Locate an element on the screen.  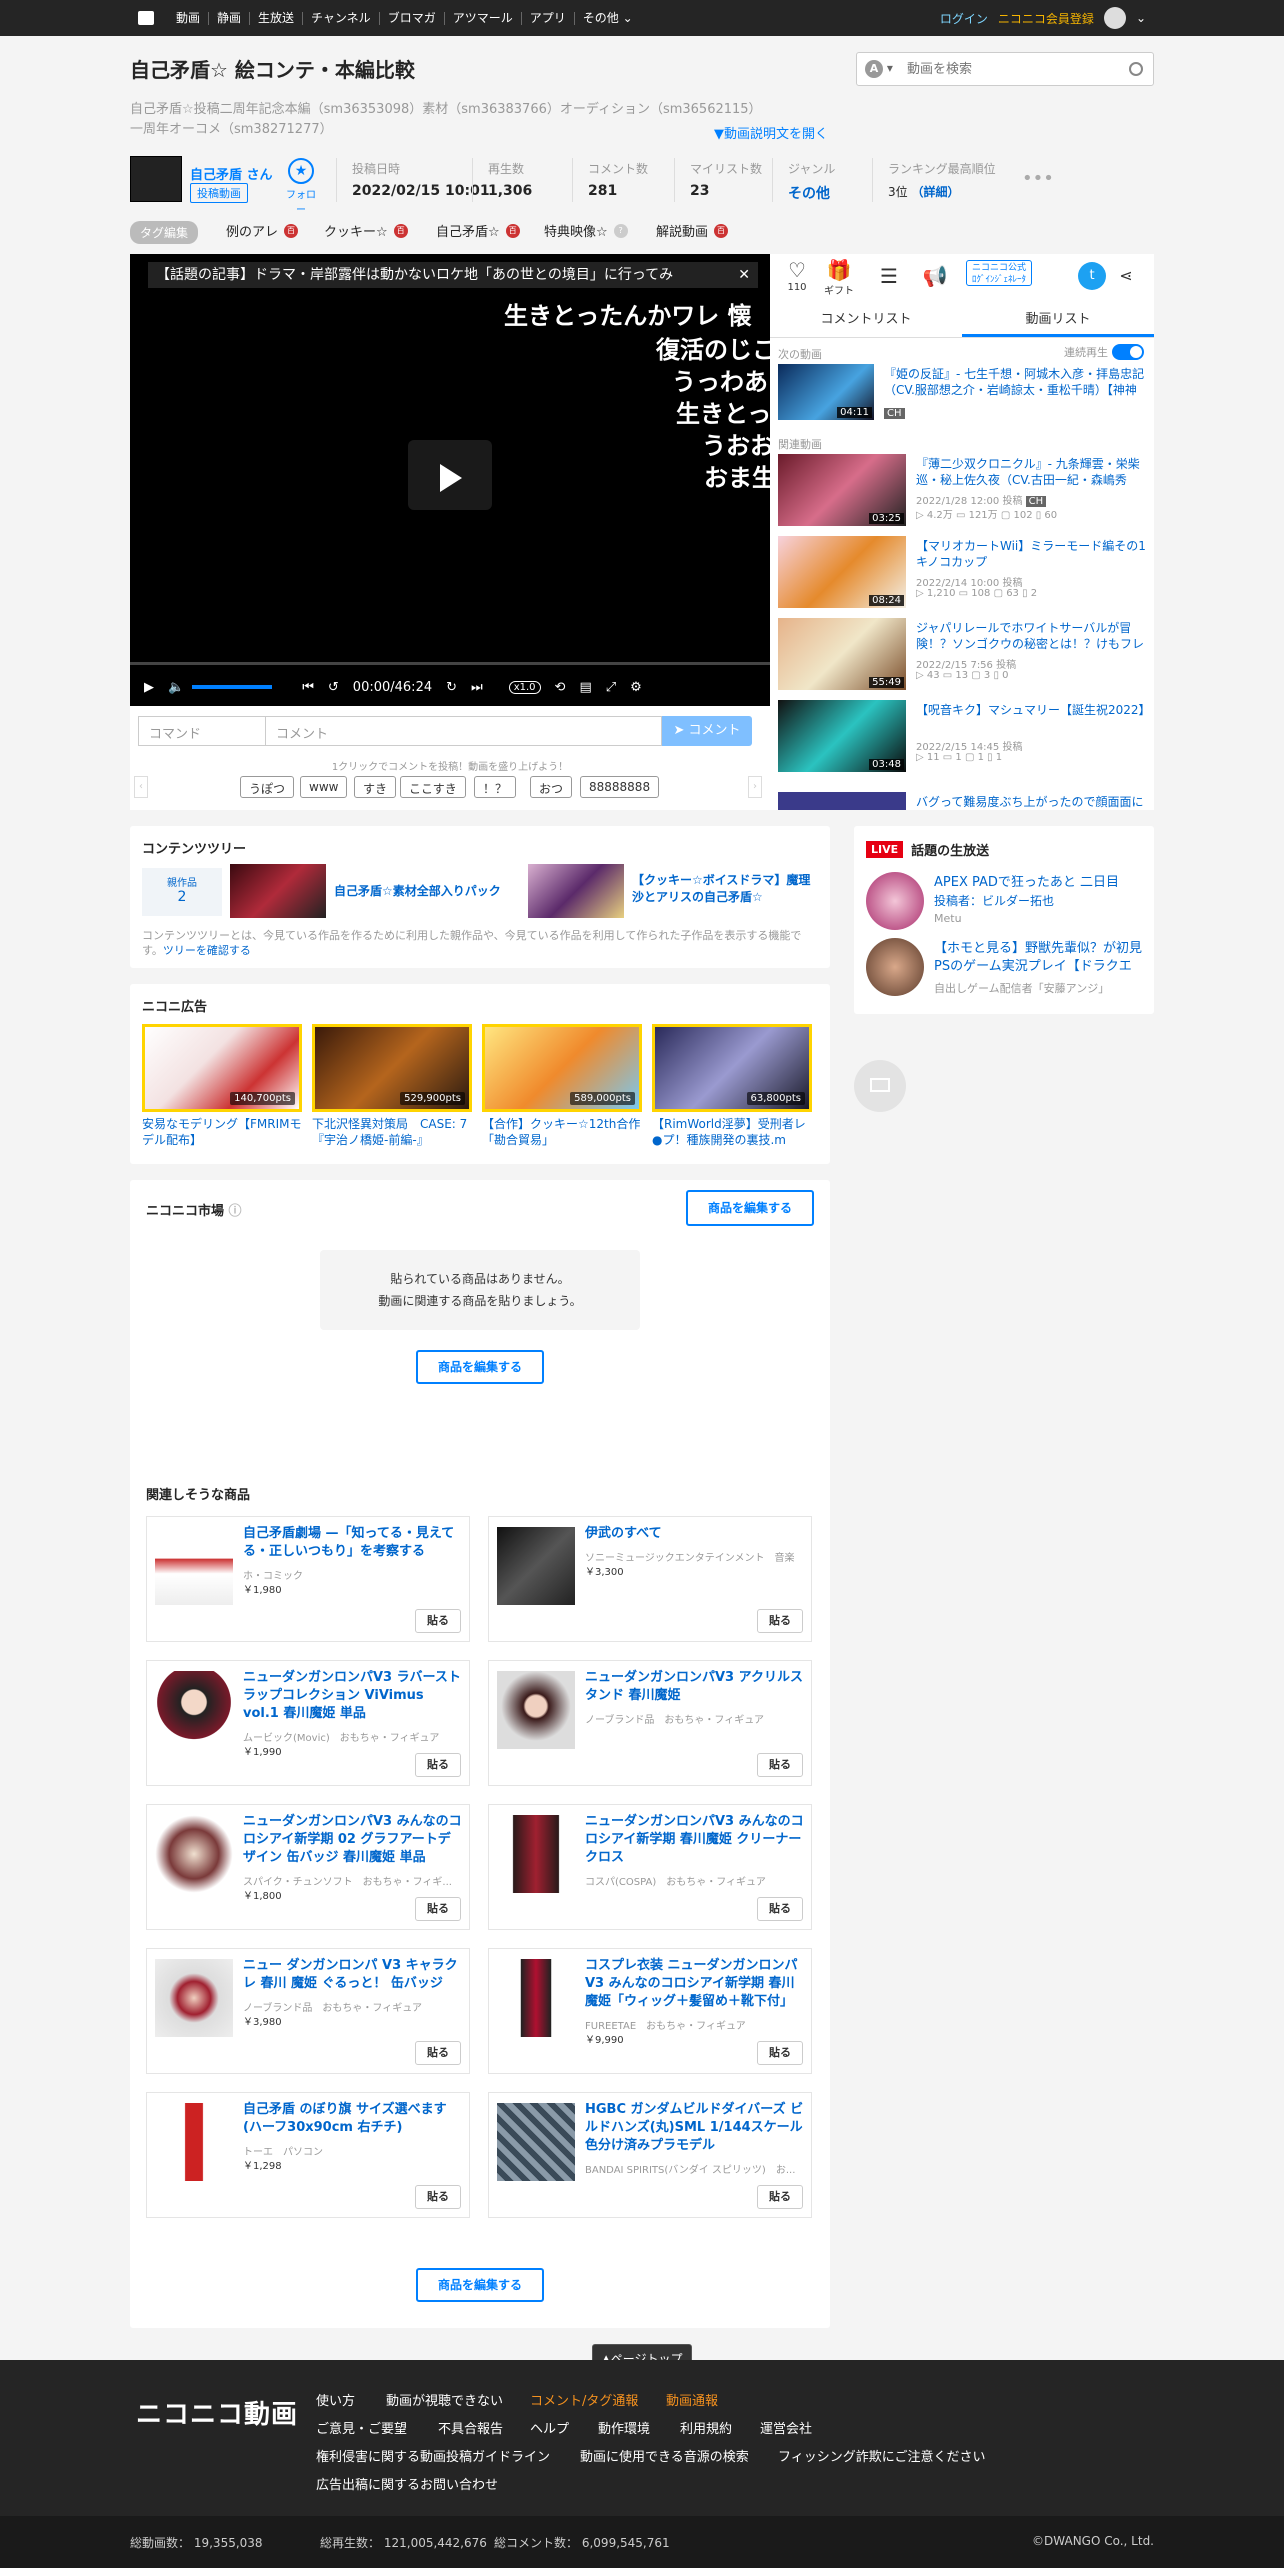
play-button-icon: ▶ is located at coordinates (149, 687).